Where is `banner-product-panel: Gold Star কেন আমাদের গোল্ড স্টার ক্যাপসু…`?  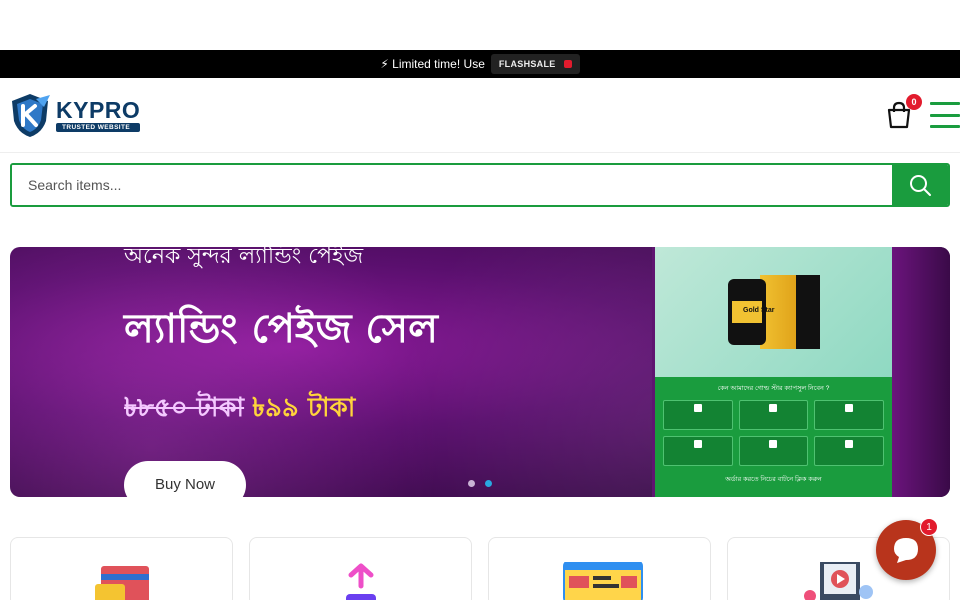
banner-product-panel: Gold Star কেন আমাদের গোল্ড স্টার ক্যাপসু… is located at coordinates (772, 372).